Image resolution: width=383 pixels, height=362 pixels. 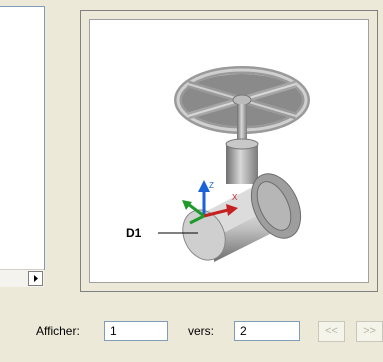 I want to click on next-page-button: >>, so click(x=369, y=331).